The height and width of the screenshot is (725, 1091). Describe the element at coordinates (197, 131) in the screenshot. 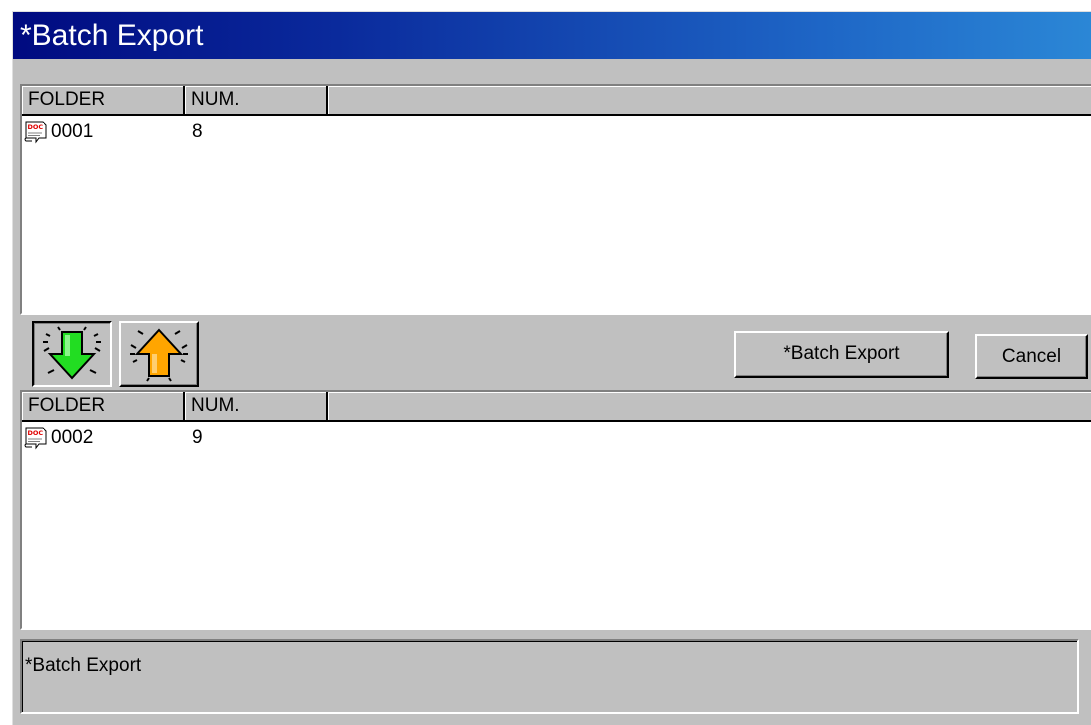

I see `folder-count: 8` at that location.